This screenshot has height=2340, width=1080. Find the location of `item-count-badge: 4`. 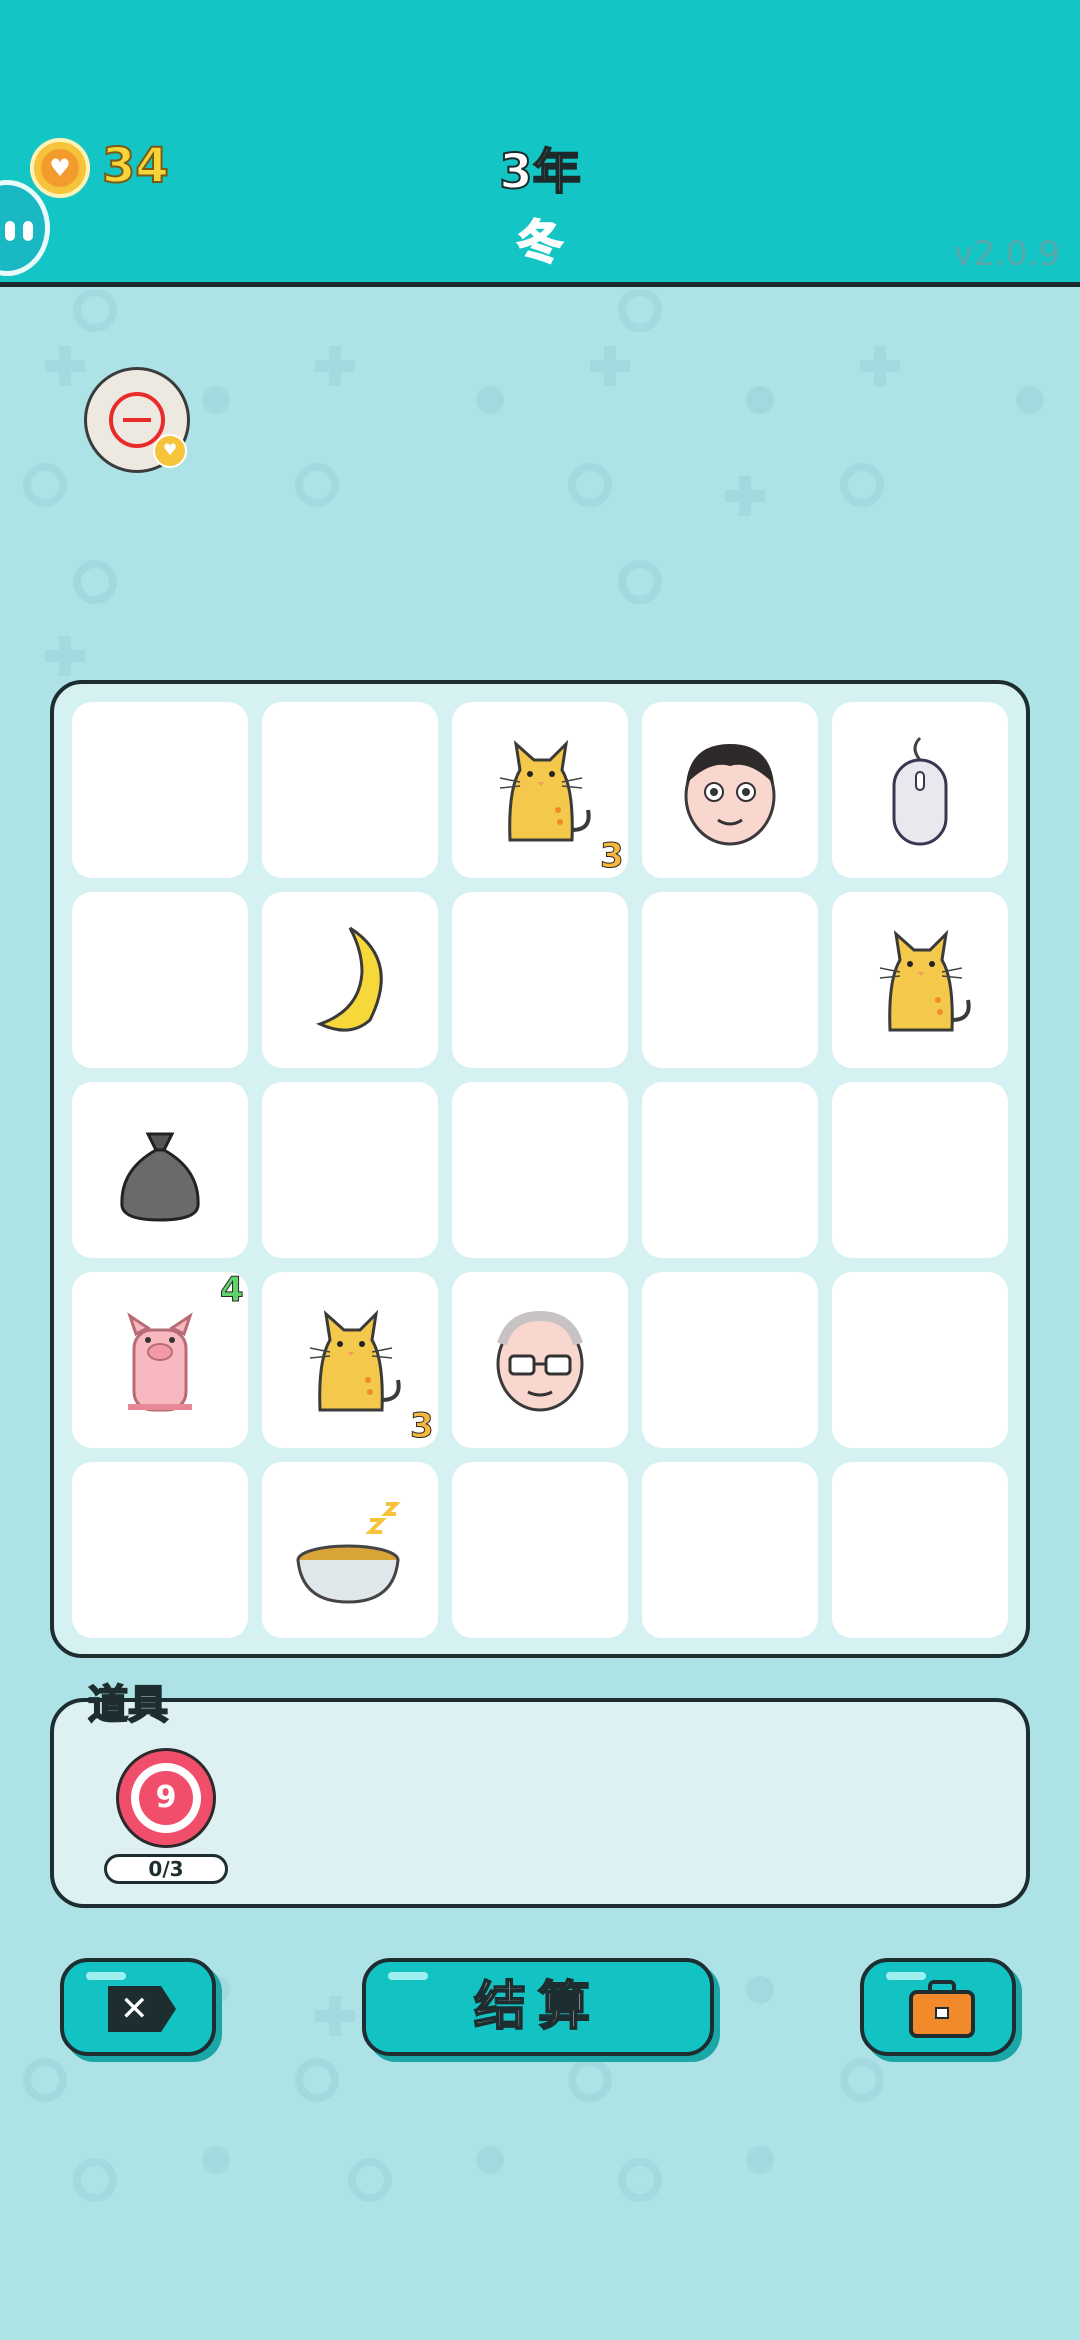

item-count-badge: 4 is located at coordinates (232, 1290).